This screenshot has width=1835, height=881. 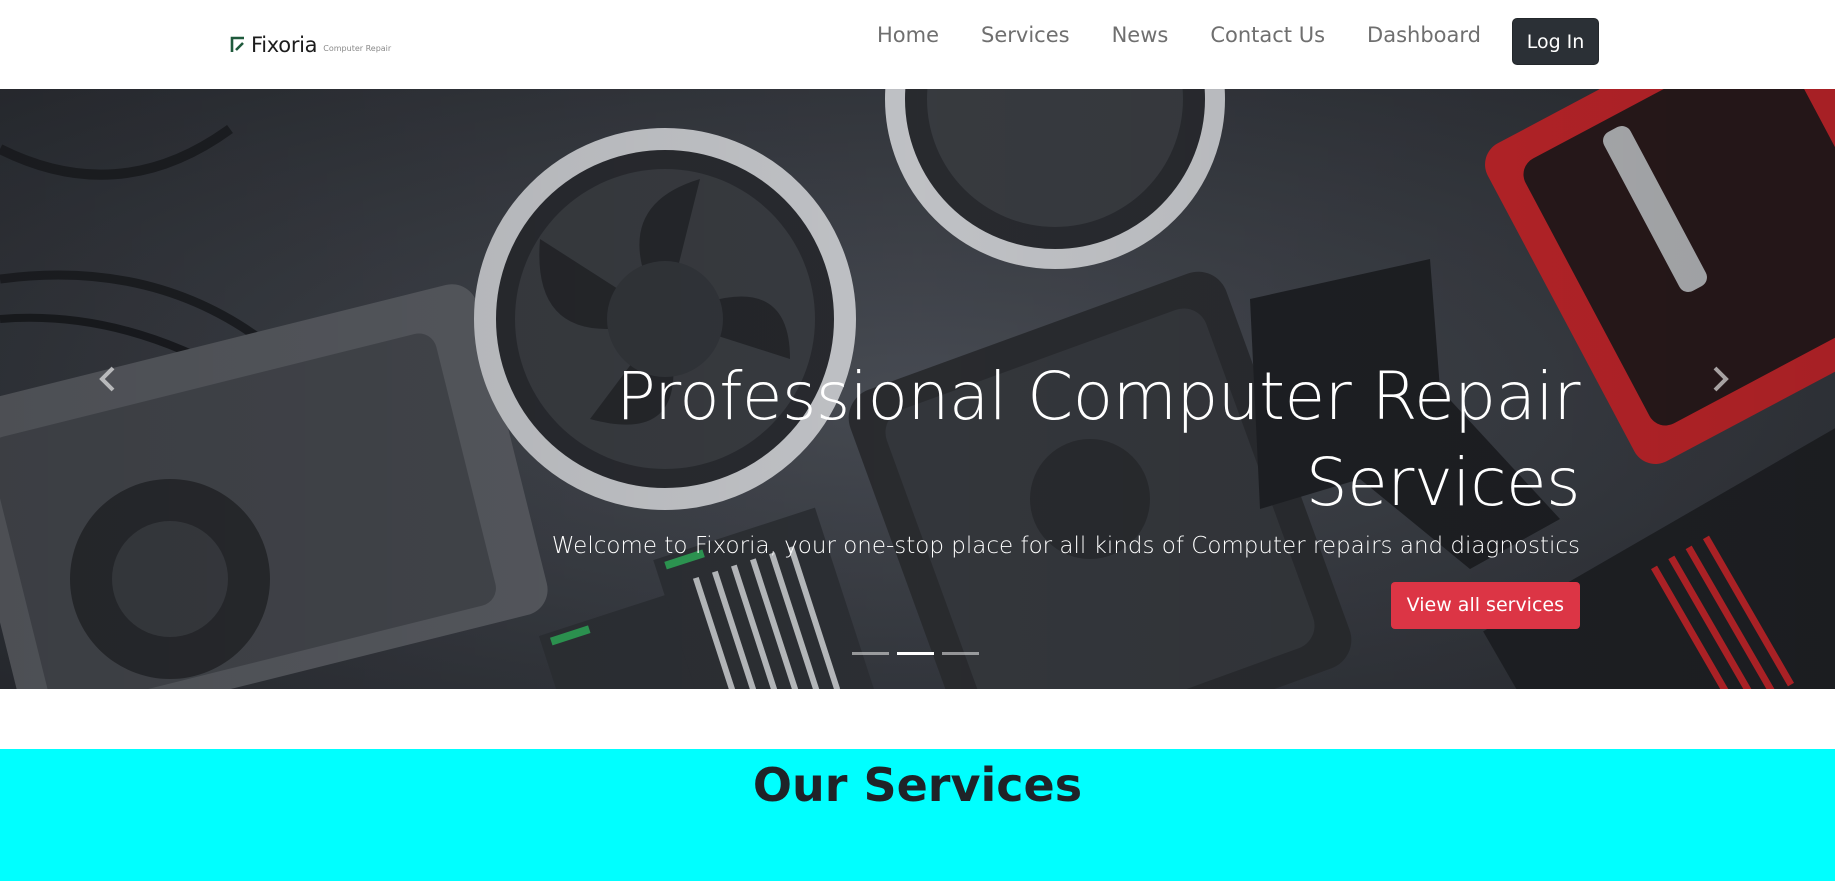 I want to click on services-title: Our Services, so click(x=917, y=785).